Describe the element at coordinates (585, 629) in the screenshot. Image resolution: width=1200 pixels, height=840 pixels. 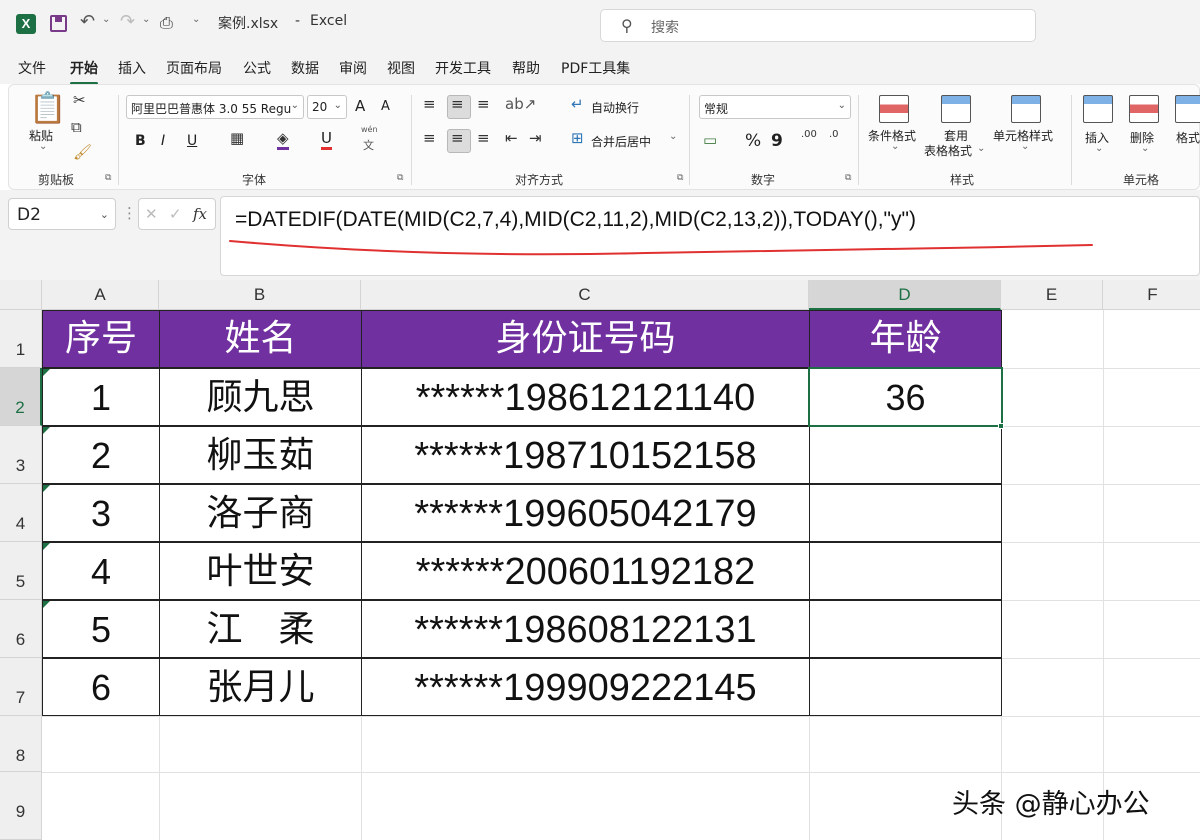
I see `cell-id: ******198608122131` at that location.